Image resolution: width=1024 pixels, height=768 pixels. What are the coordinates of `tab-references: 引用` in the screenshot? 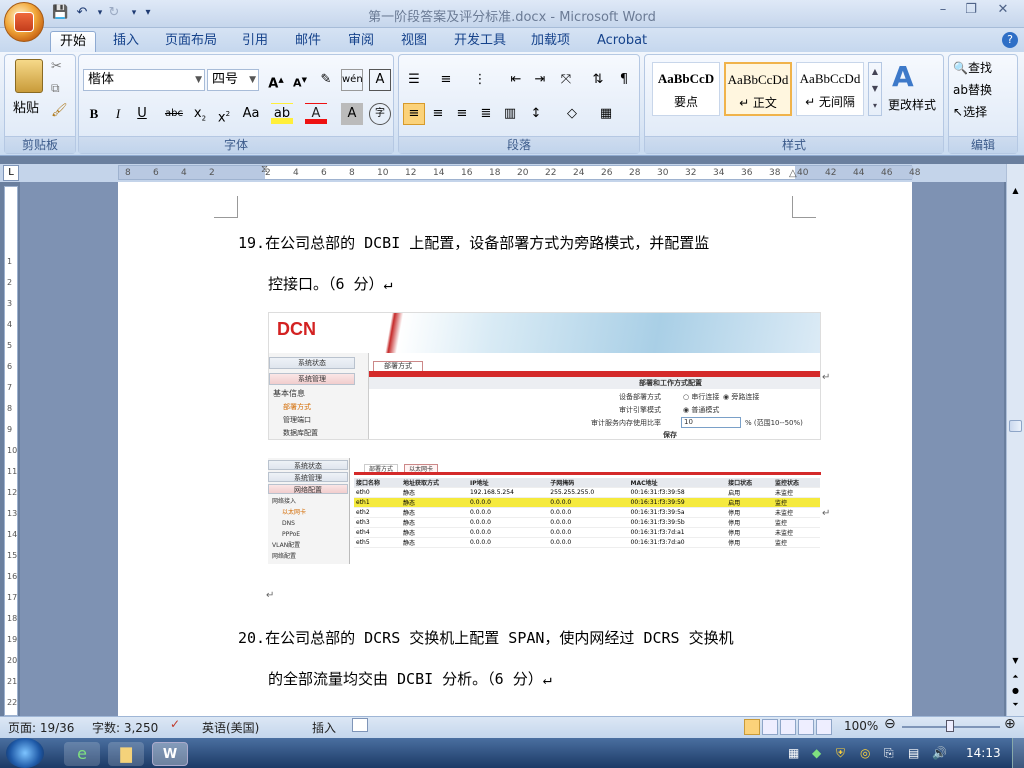 It's located at (255, 41).